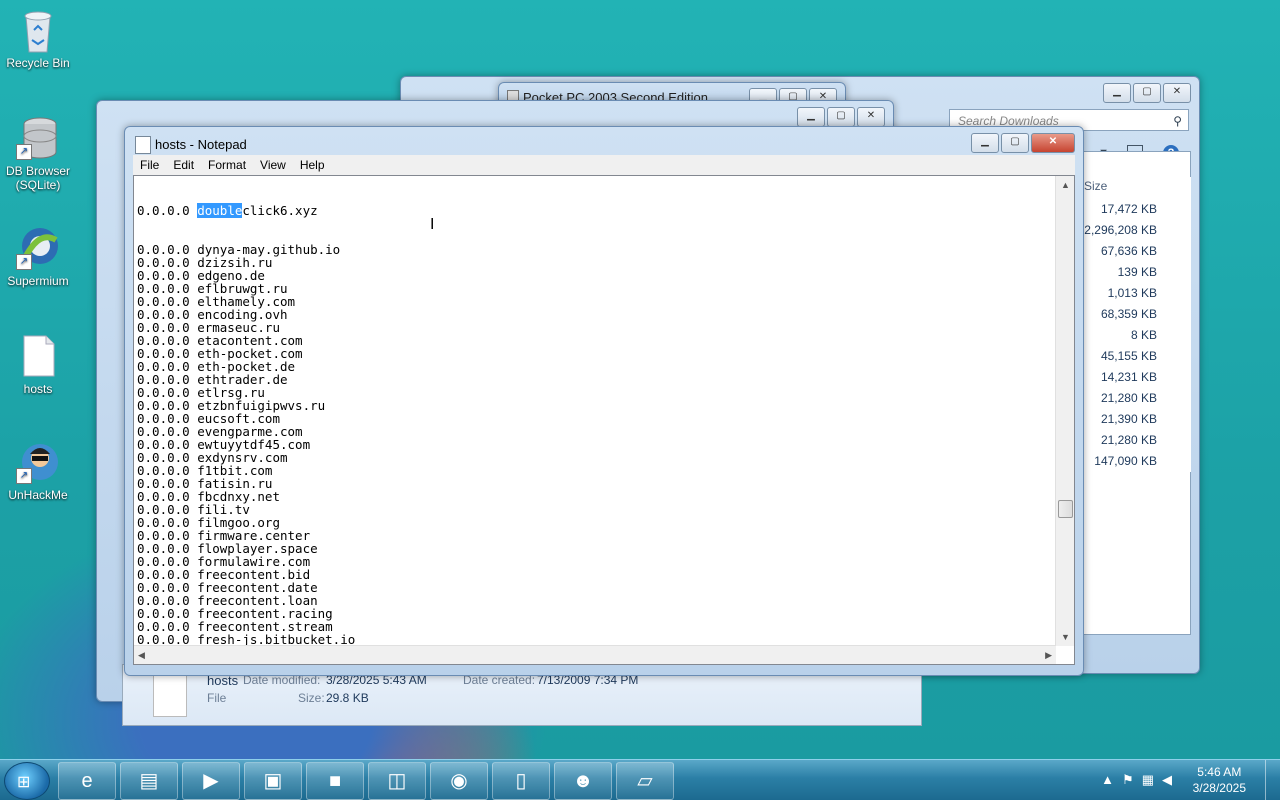  Describe the element at coordinates (1128, 377) in the screenshot. I see `size-cell: 14,231 KB` at that location.